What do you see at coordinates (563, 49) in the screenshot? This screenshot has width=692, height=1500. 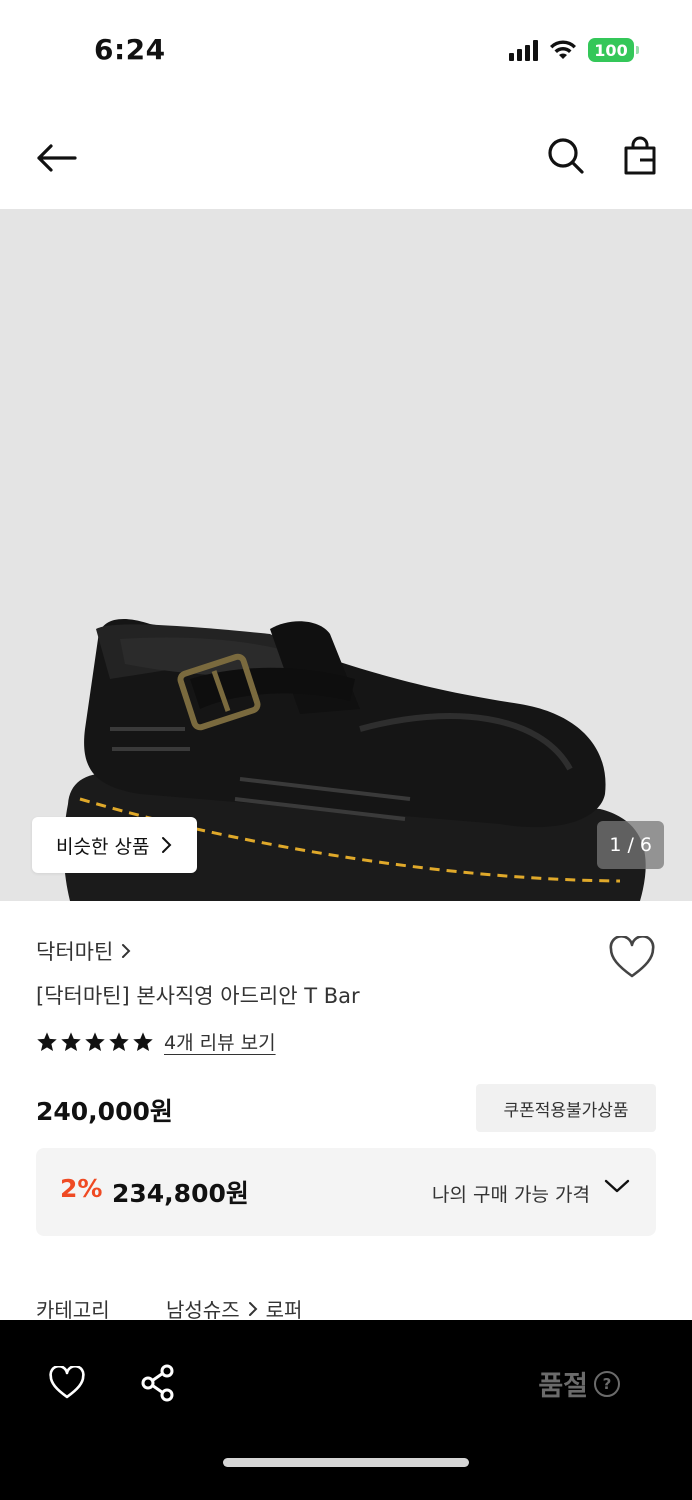 I see `wifi-icon` at bounding box center [563, 49].